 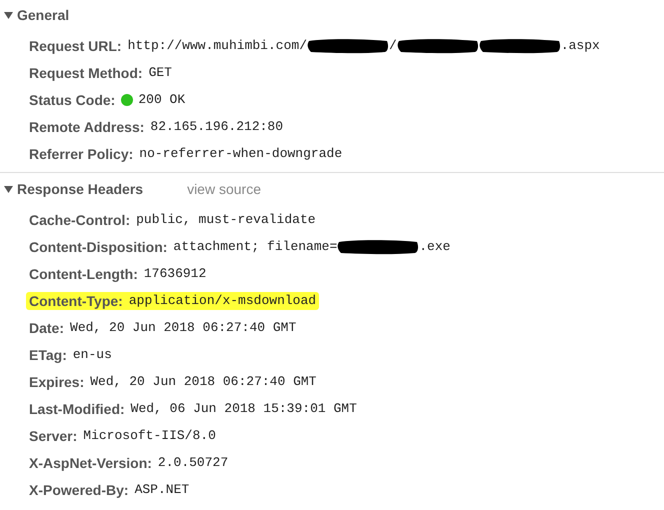 I want to click on header-name: X-AspNet-Version:, so click(x=90, y=462).